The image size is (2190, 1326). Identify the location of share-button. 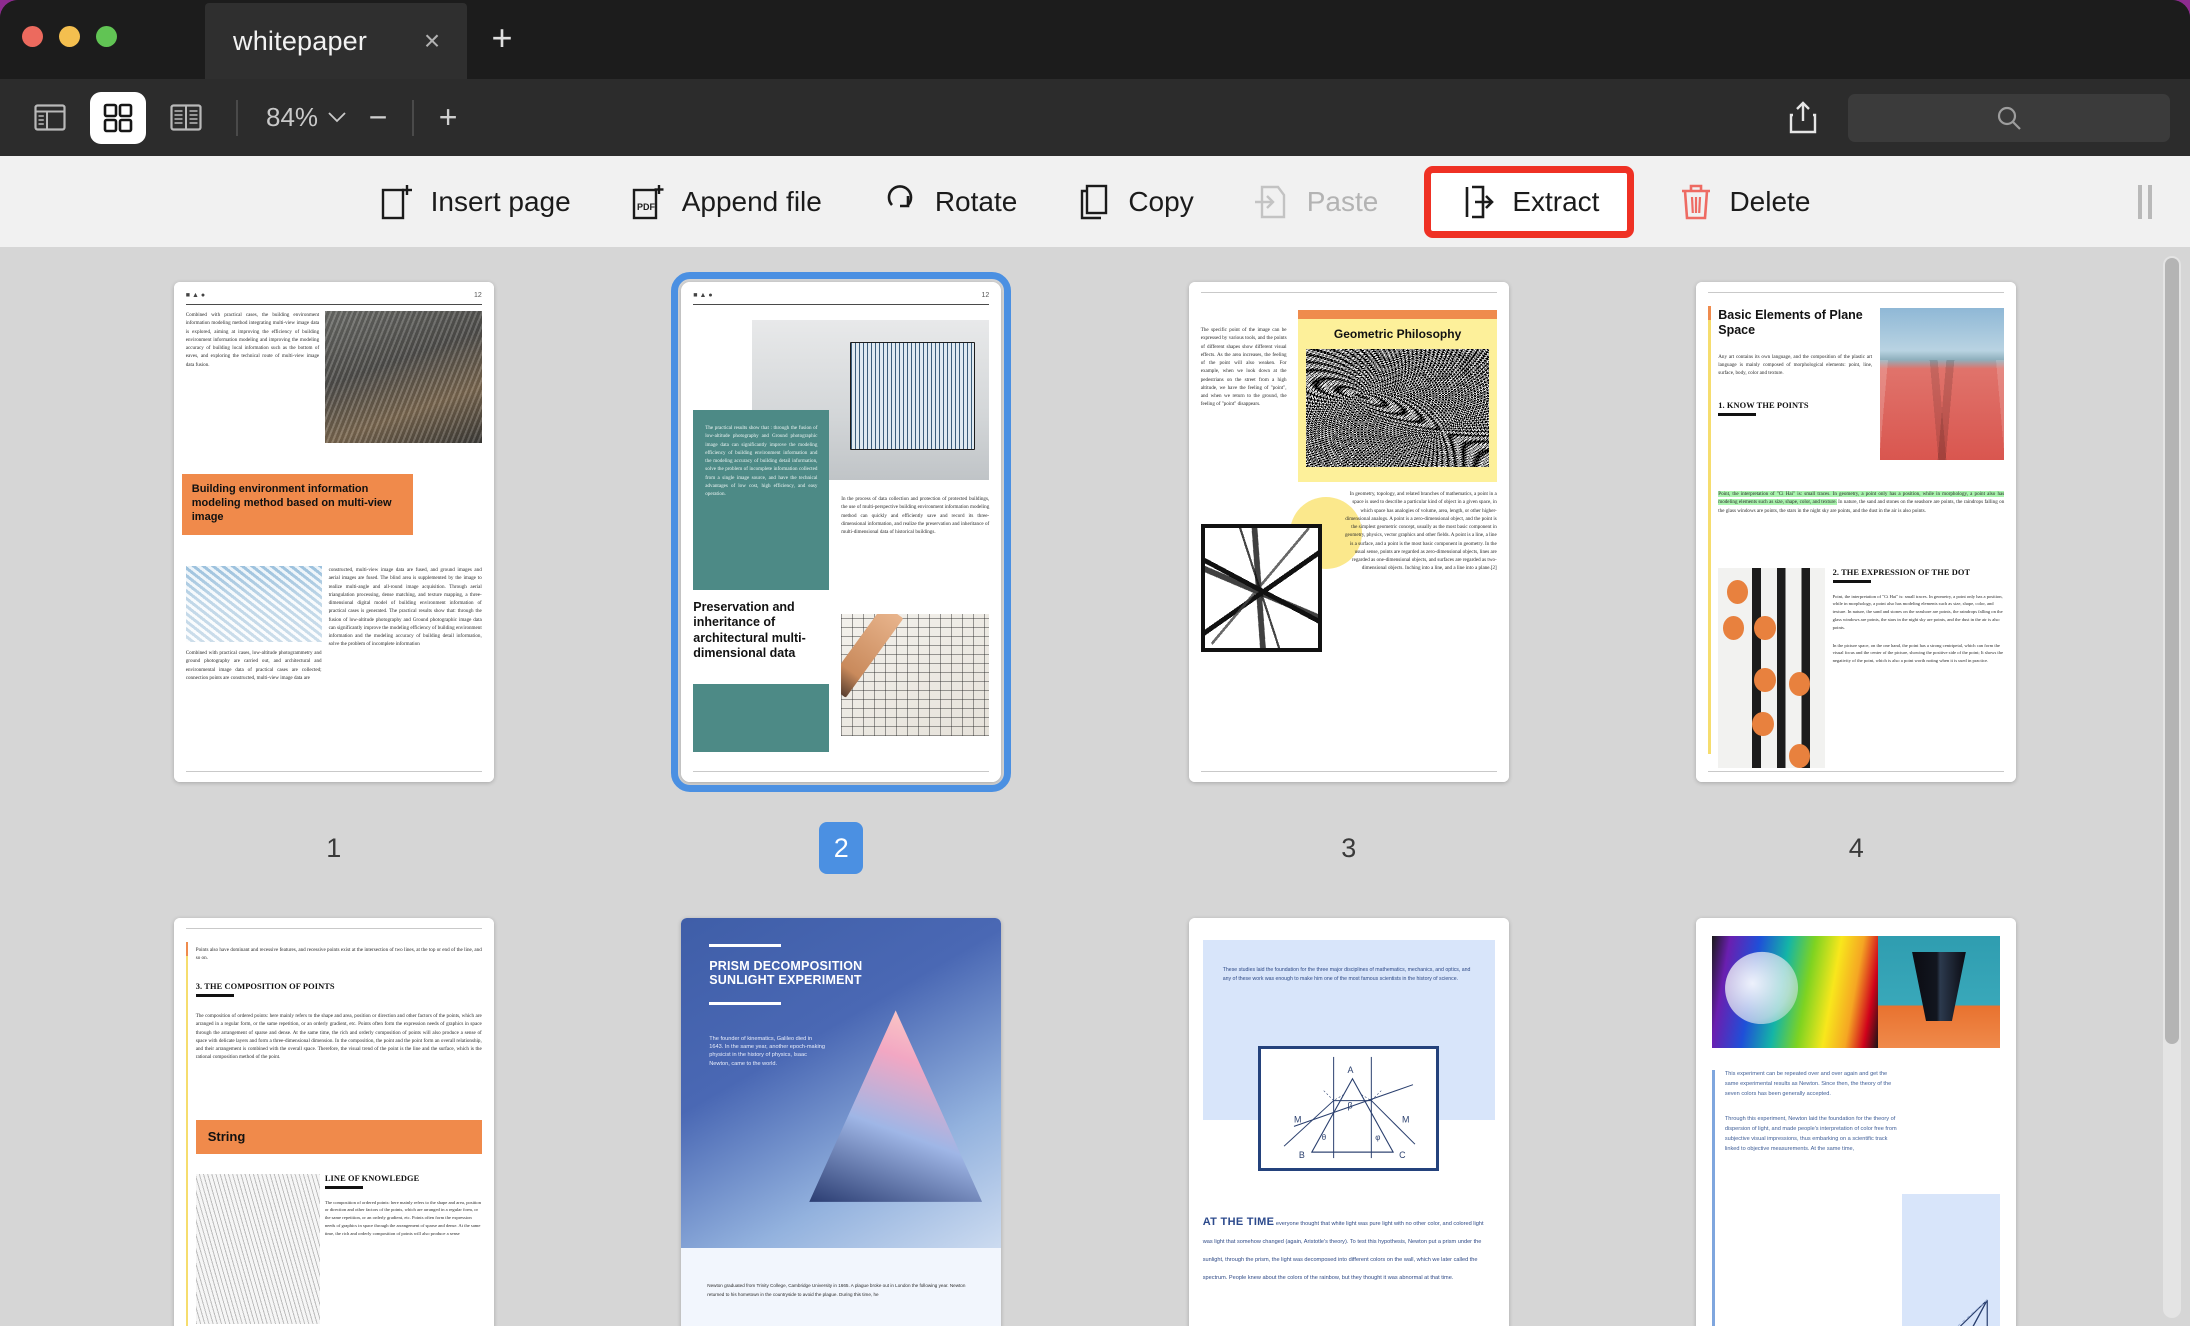
(1803, 118).